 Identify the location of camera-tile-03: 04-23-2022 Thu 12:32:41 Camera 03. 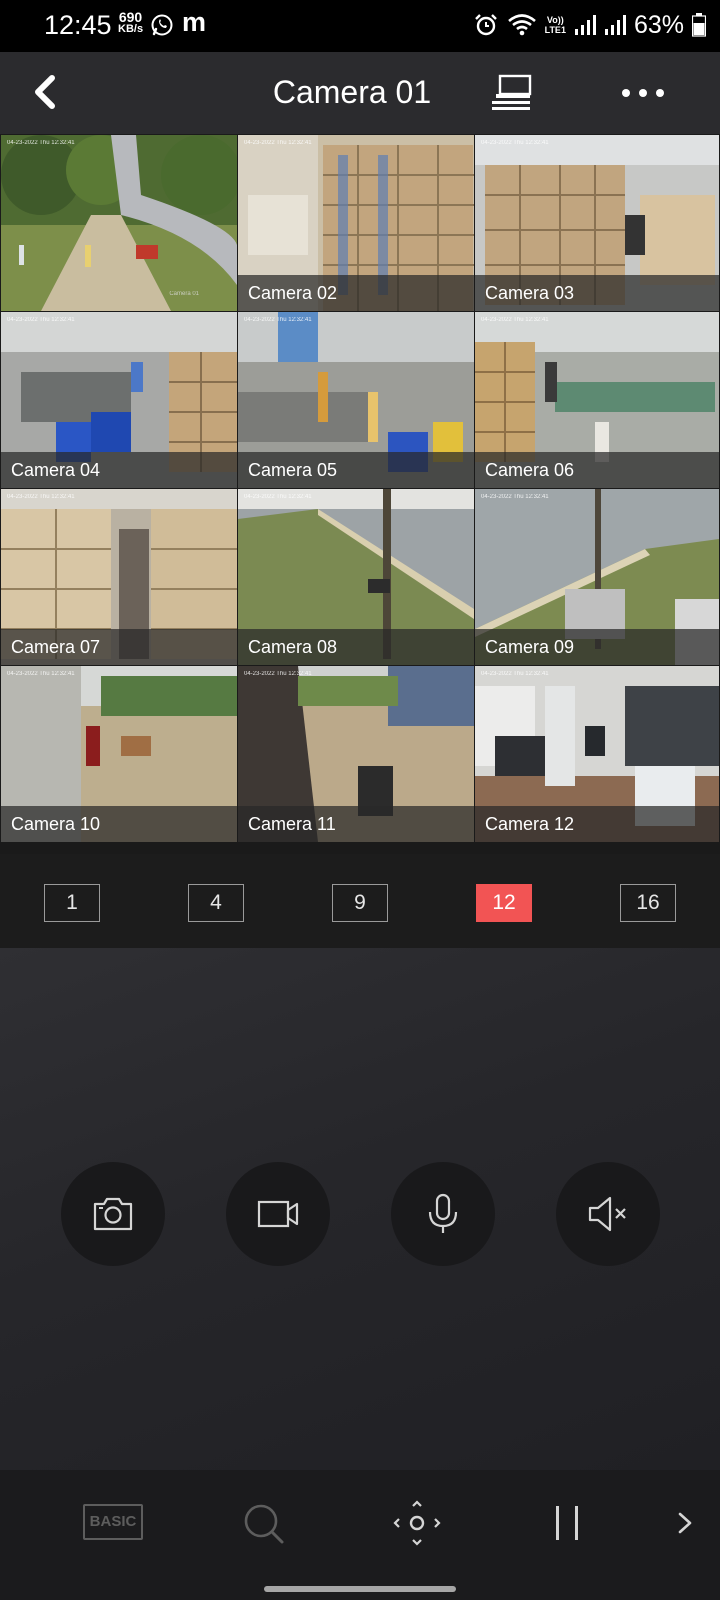
(597, 223).